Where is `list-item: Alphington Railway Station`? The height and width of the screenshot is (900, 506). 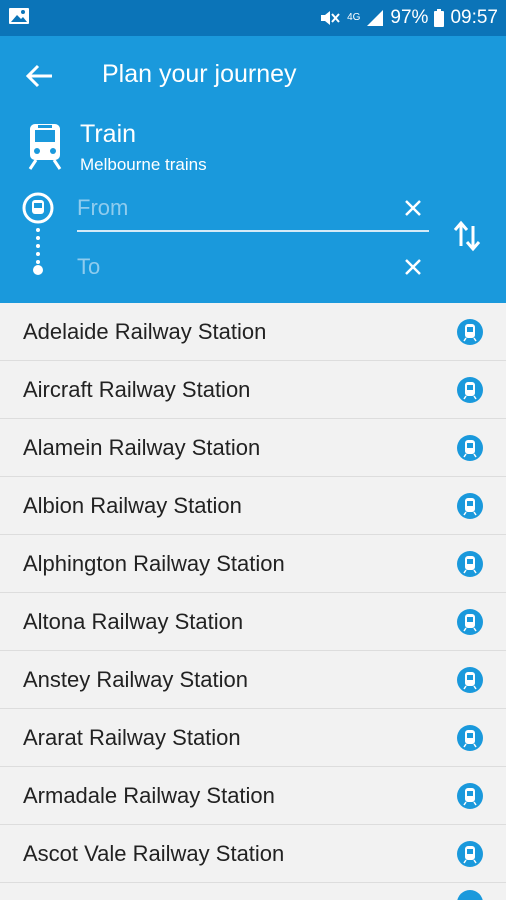 list-item: Alphington Railway Station is located at coordinates (253, 564).